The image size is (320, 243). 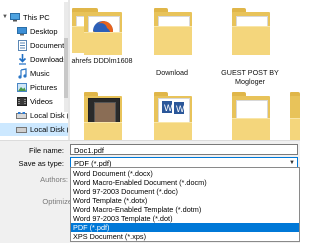 What do you see at coordinates (250, 77) in the screenshot?
I see `file-caption: GUEST POST BY Mogloger` at bounding box center [250, 77].